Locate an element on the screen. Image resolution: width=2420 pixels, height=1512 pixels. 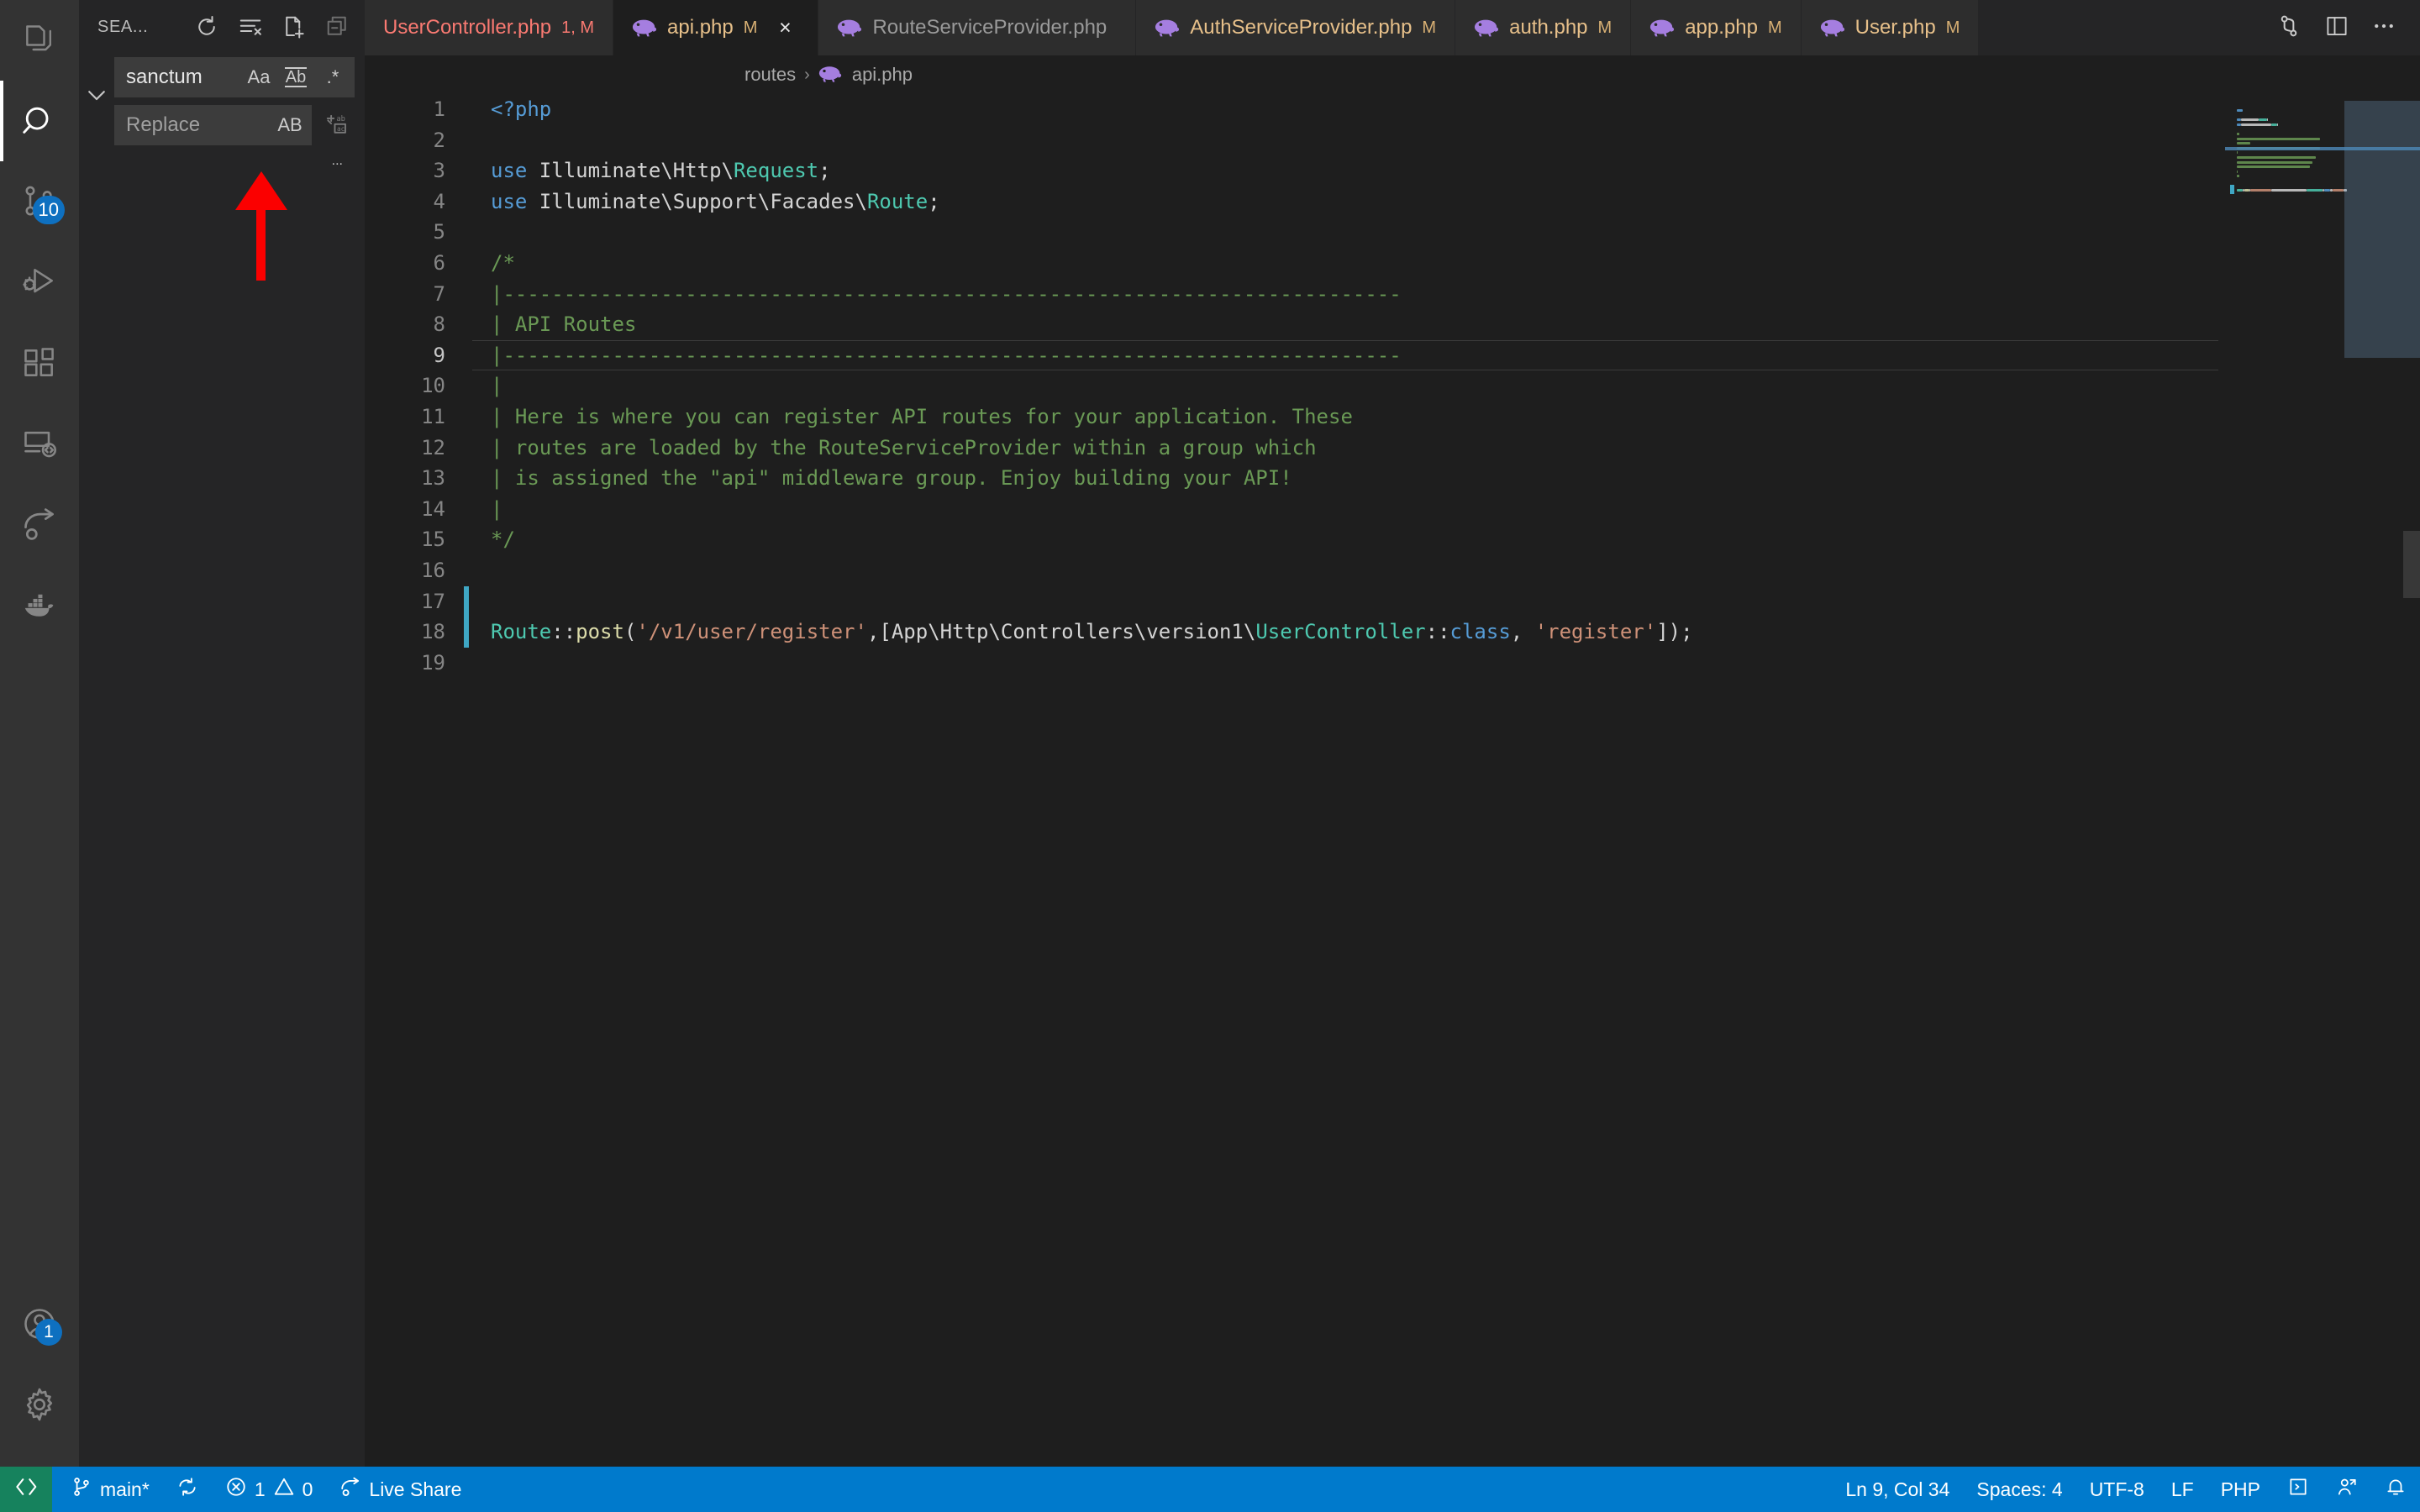
line-number: 17 is located at coordinates (433, 601).